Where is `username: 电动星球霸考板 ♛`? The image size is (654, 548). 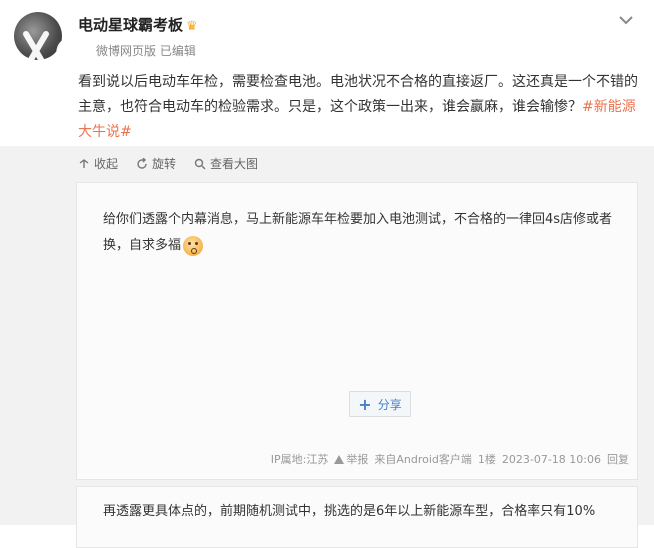 username: 电动星球霸考板 ♛ is located at coordinates (138, 24).